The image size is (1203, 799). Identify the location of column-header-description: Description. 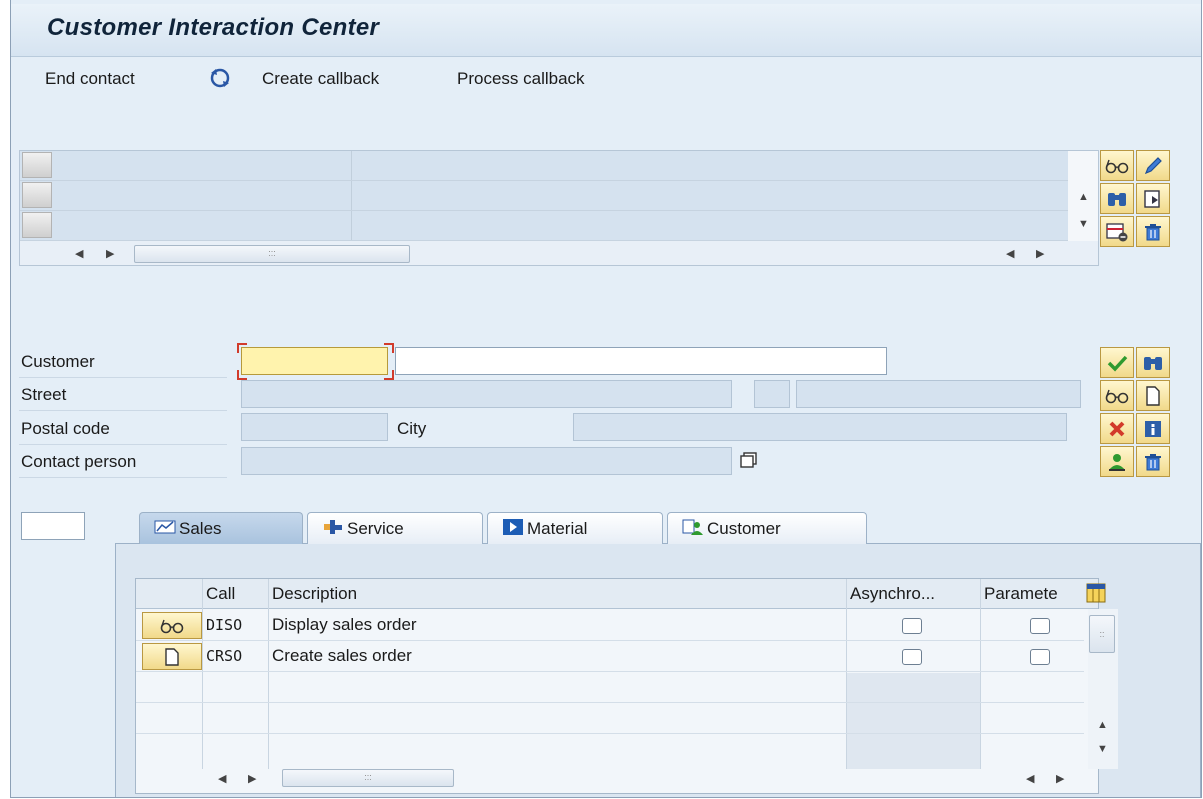
(314, 593).